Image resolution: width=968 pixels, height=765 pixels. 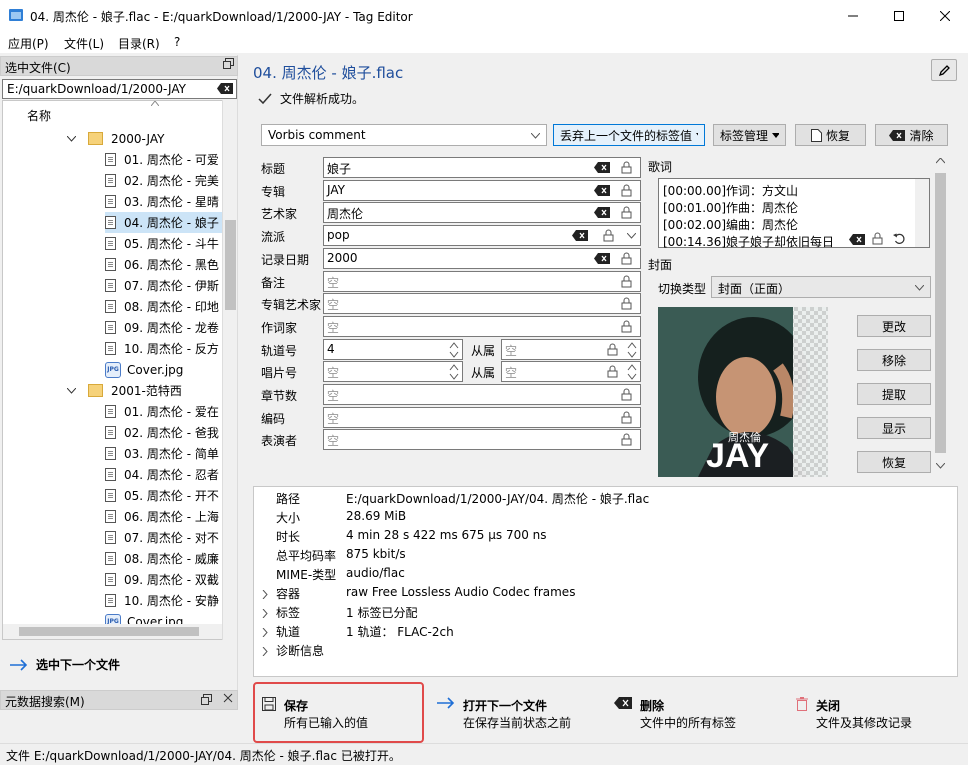 What do you see at coordinates (393, 349) in the screenshot?
I see `tag-field-input: 4` at bounding box center [393, 349].